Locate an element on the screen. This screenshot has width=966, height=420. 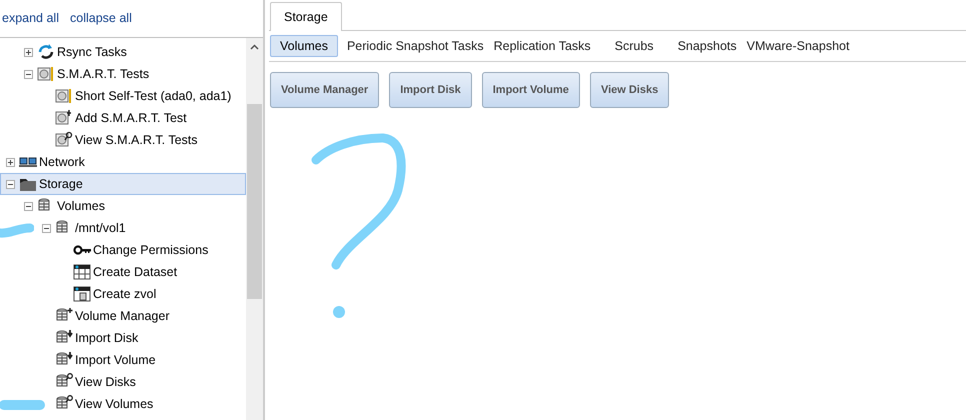
tree-item: View Volumes is located at coordinates (114, 404).